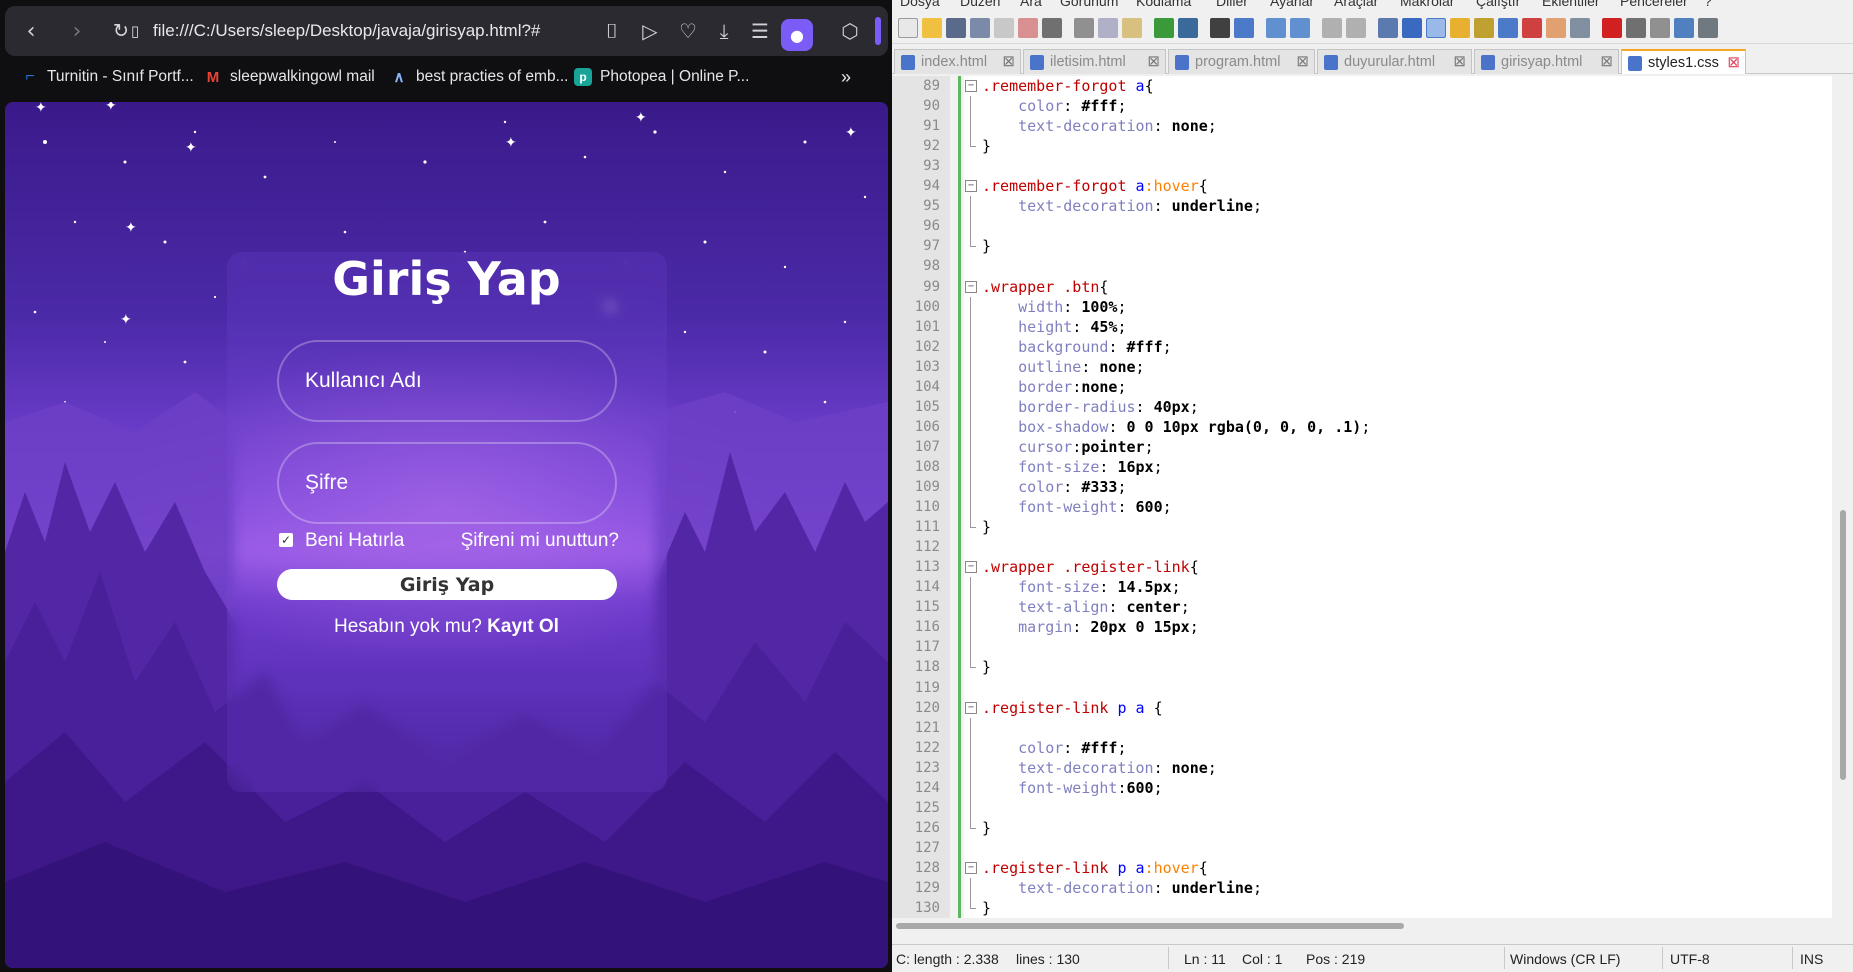 This screenshot has width=1853, height=972. What do you see at coordinates (688, 31) in the screenshot?
I see `heart-icon: ♡` at bounding box center [688, 31].